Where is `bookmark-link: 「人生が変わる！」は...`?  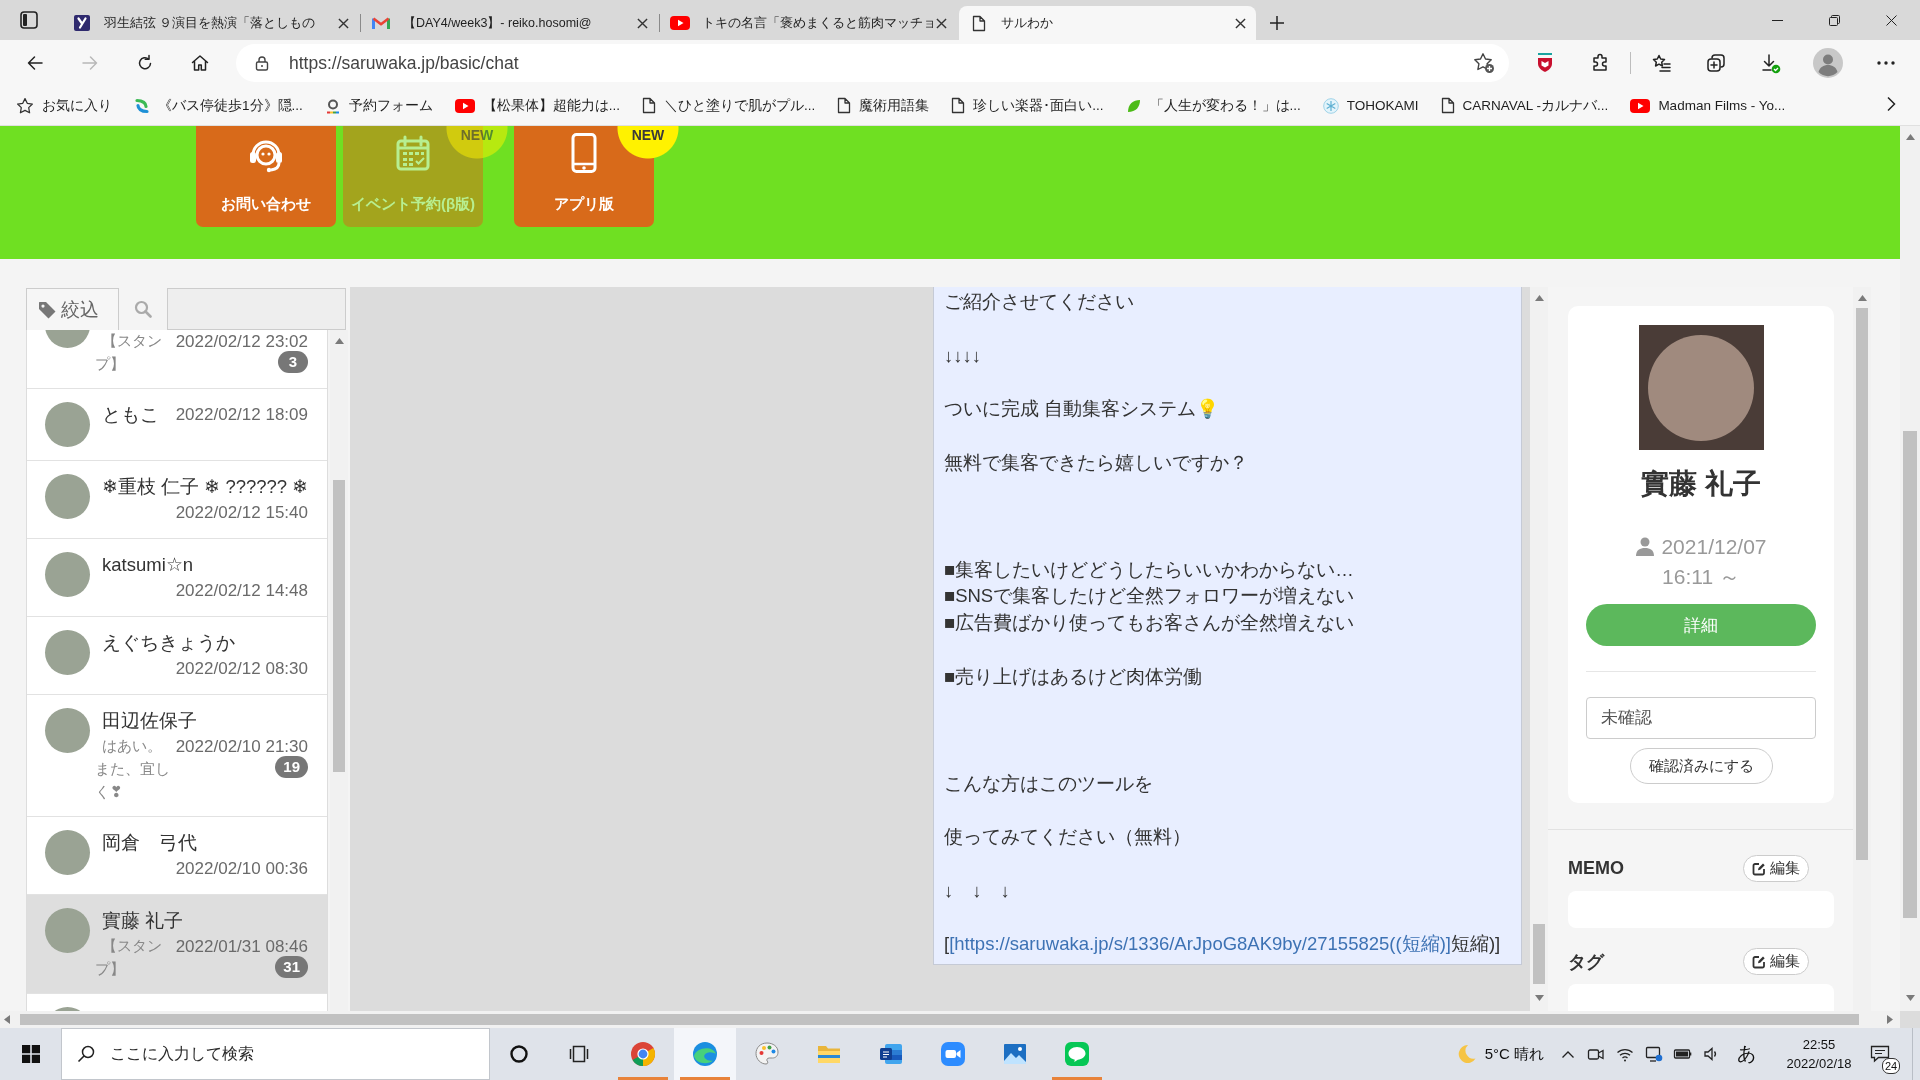 bookmark-link: 「人生が変わる！」は... is located at coordinates (1213, 105).